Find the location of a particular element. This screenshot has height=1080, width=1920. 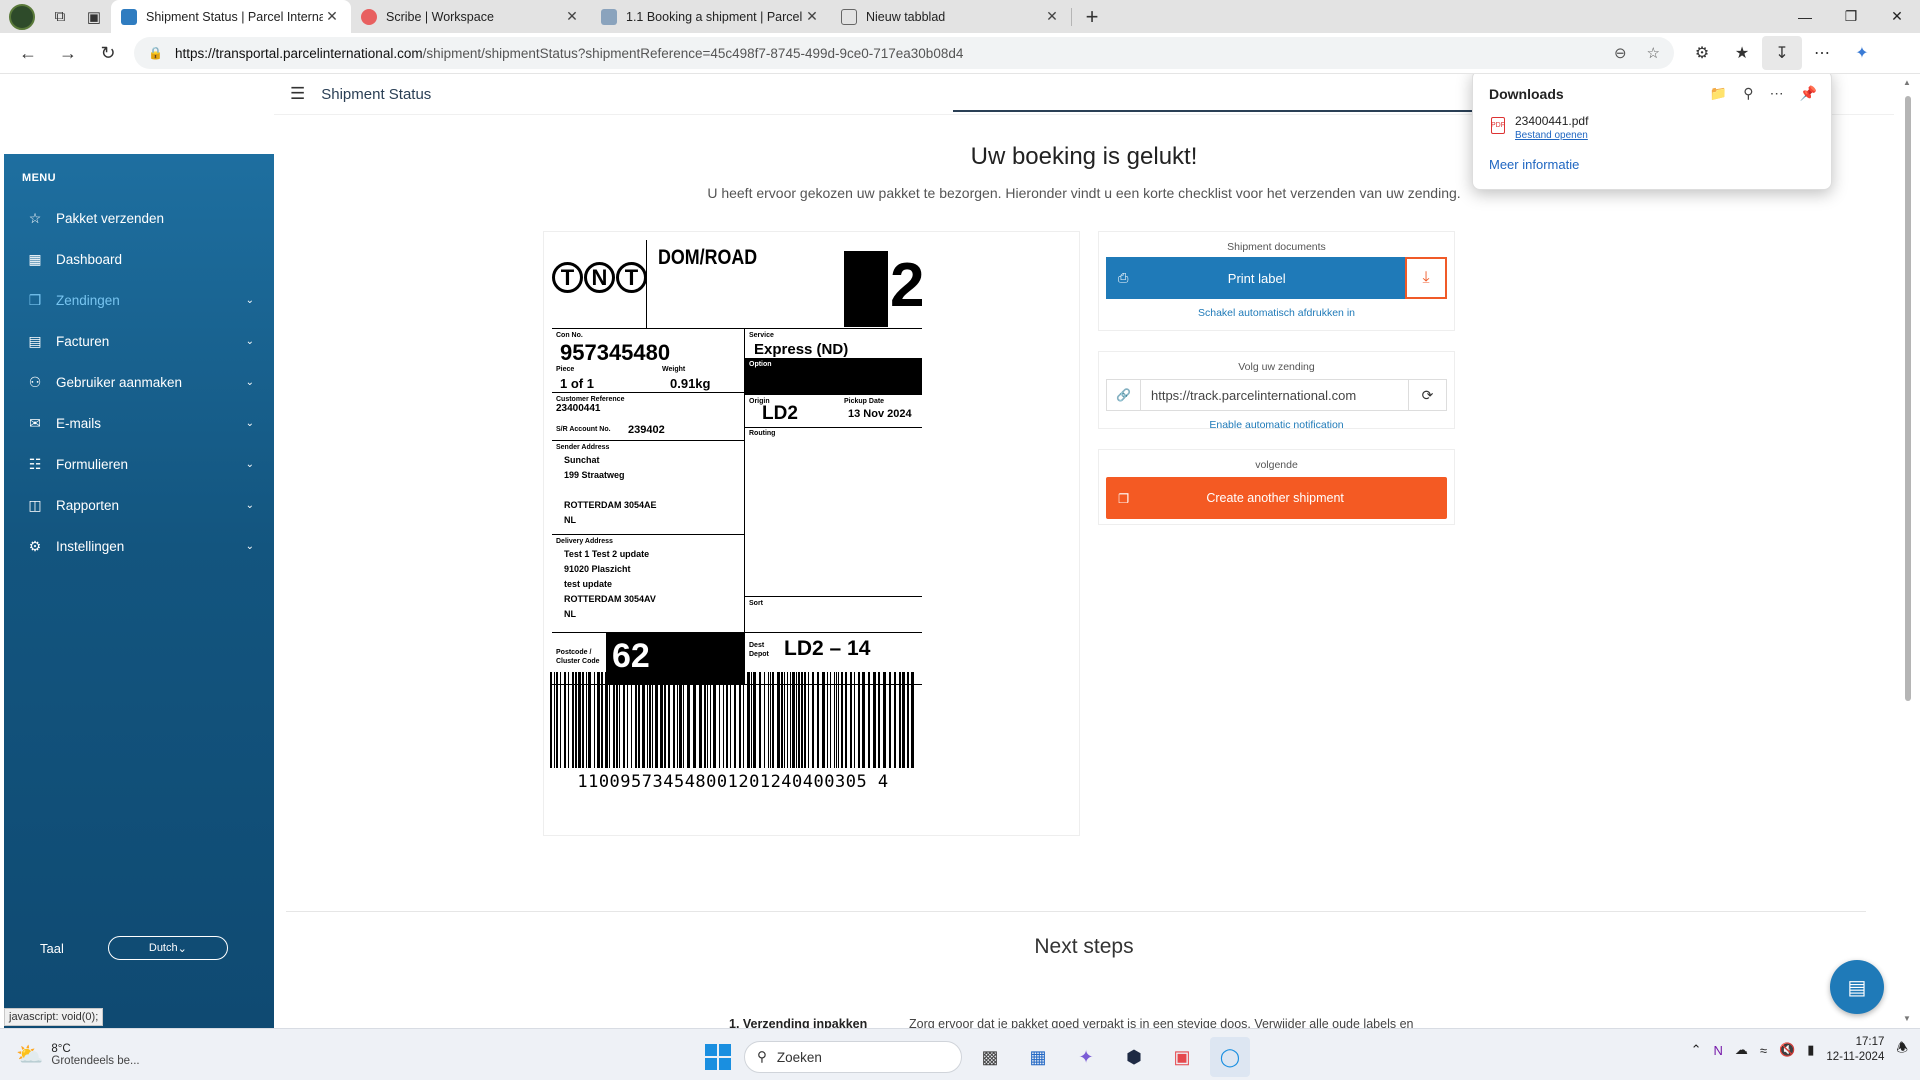

invoice-icon: ▤ is located at coordinates (35, 341).